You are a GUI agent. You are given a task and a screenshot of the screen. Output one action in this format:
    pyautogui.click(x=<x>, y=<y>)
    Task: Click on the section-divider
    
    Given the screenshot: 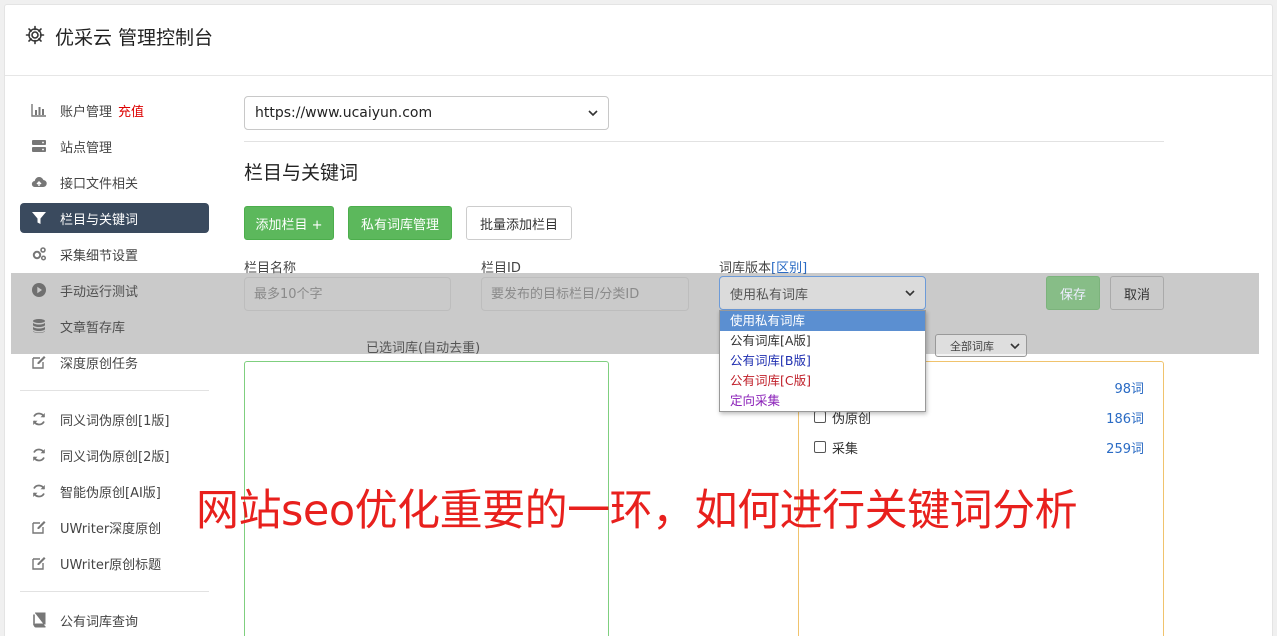 What is the action you would take?
    pyautogui.click(x=704, y=141)
    